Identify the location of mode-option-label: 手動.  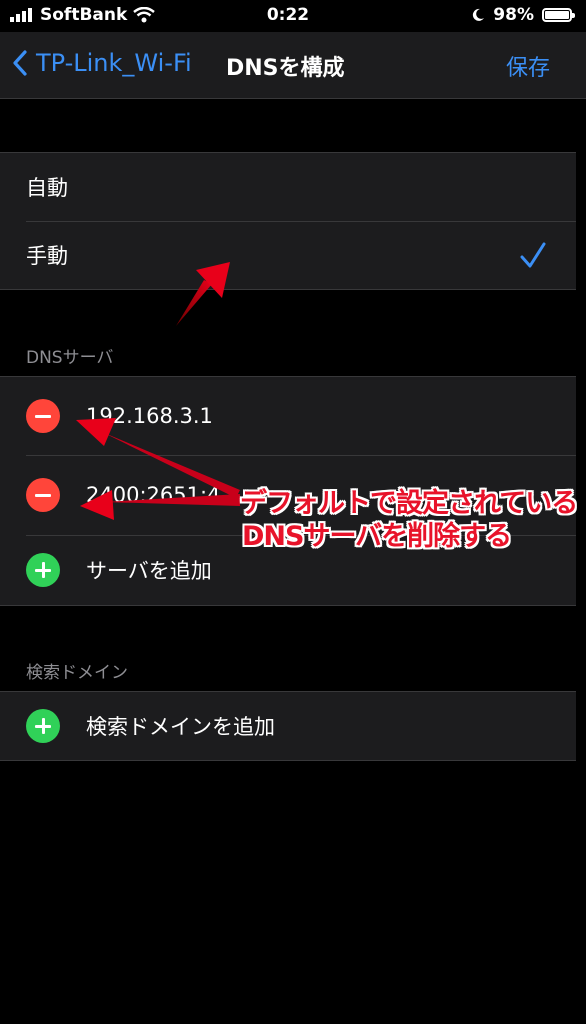
(47, 256).